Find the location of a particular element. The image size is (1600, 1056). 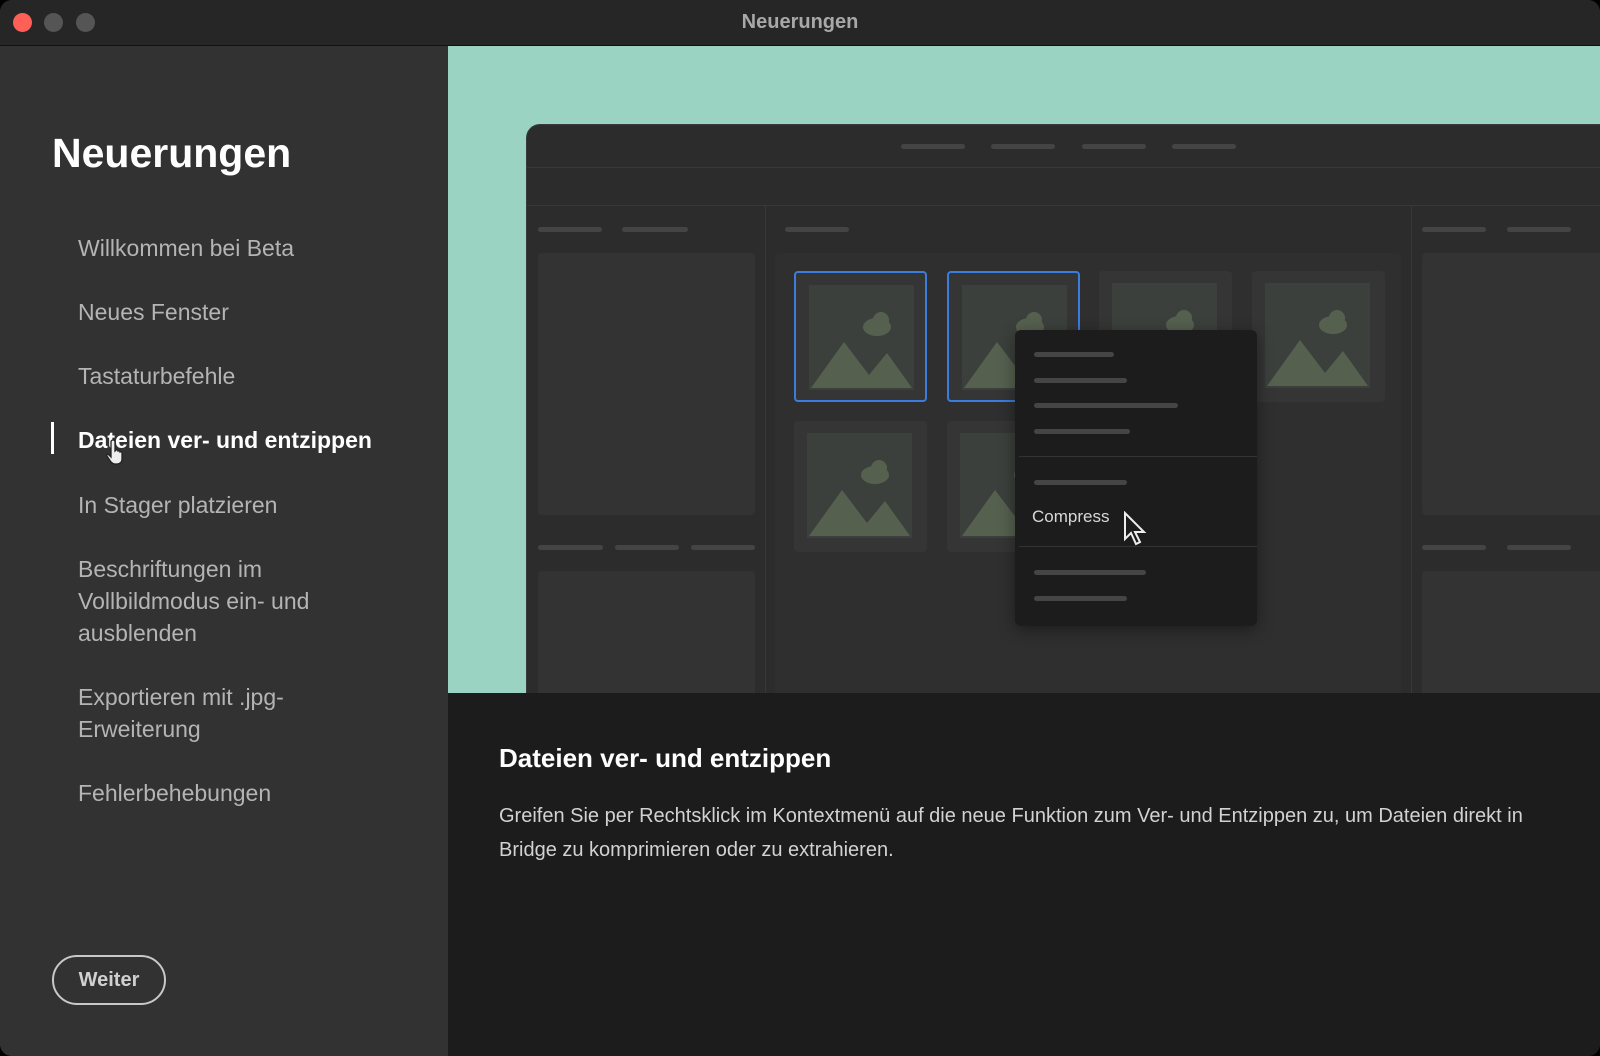

sidebar-item-export-jpg: Exportieren mit .jpg-Erweiterung is located at coordinates (193, 713).